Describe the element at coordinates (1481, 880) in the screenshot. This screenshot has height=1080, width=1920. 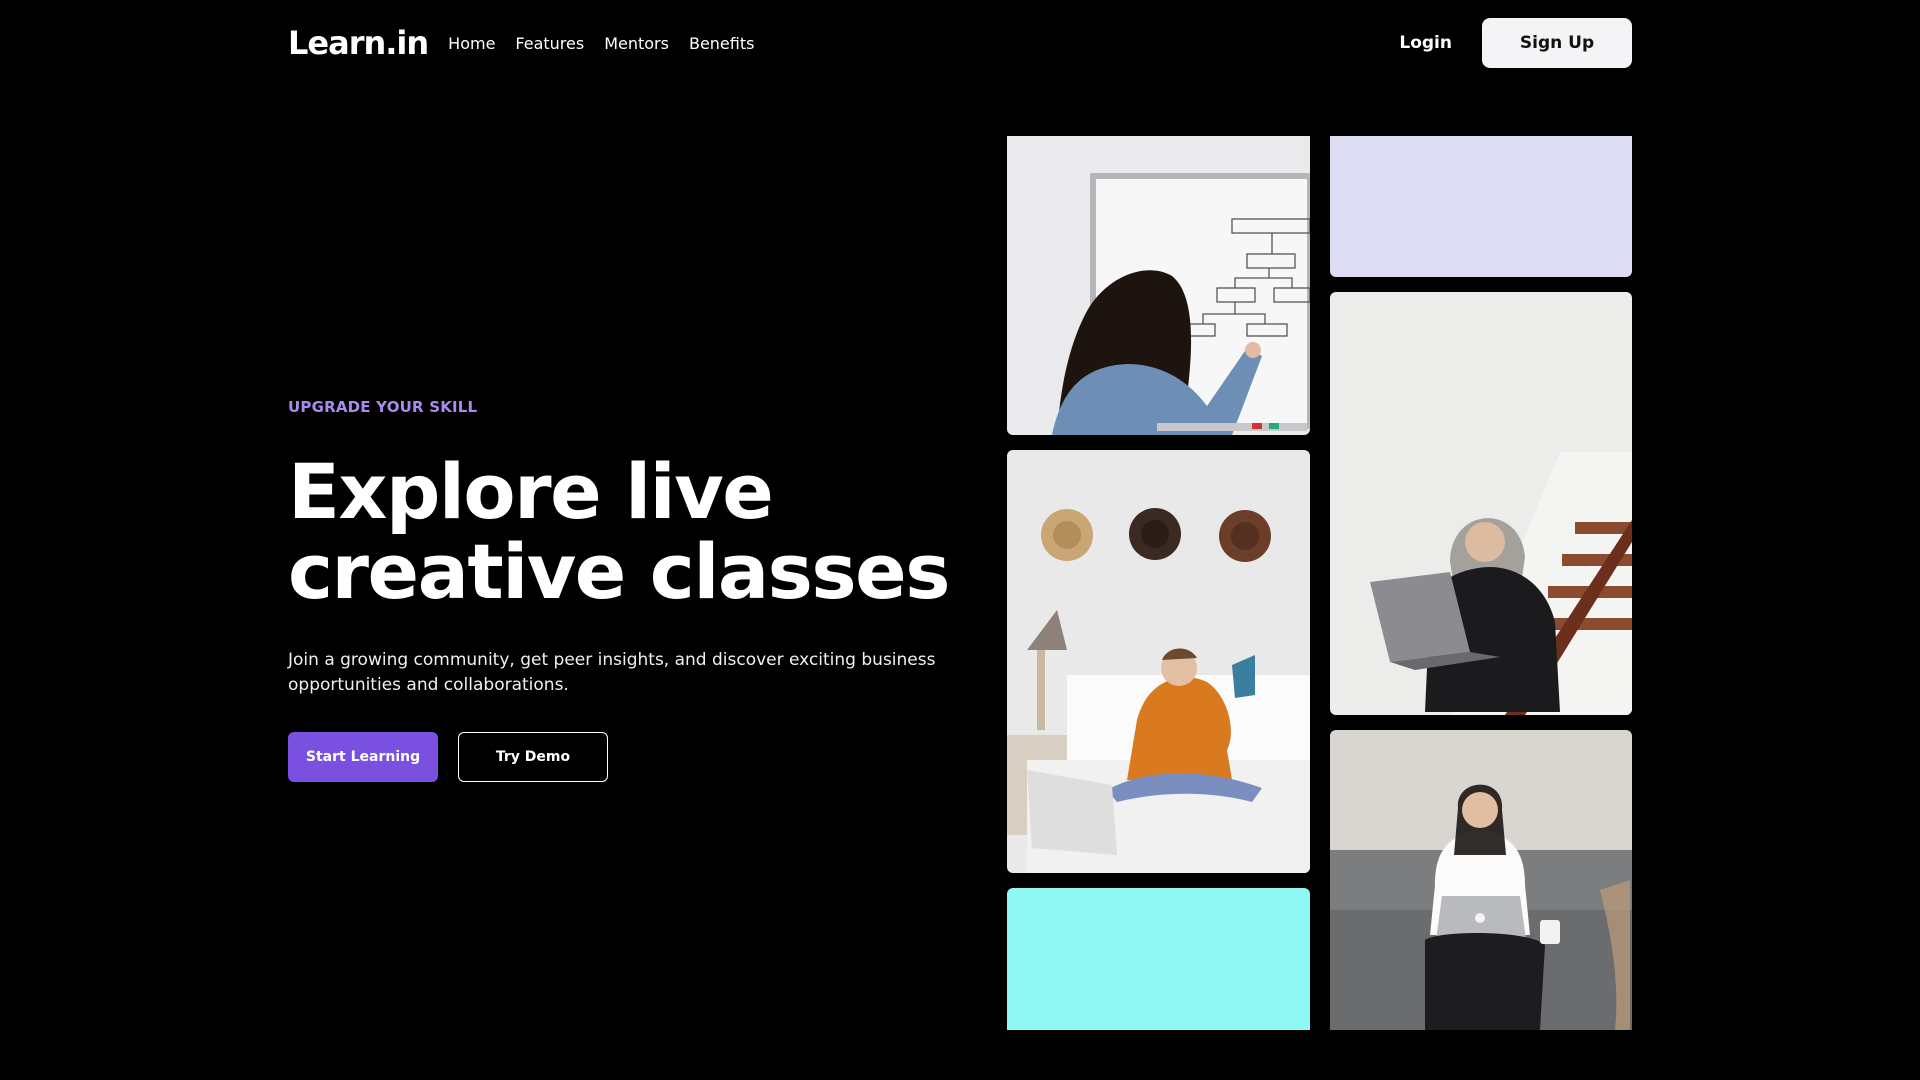
I see `student-on-sofa-photo` at that location.